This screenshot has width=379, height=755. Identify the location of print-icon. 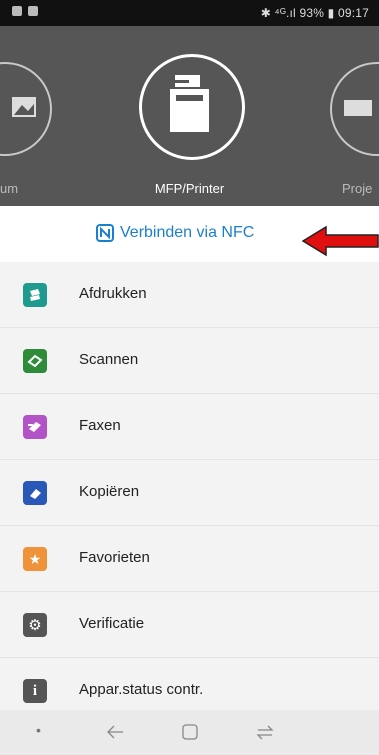
(35, 295).